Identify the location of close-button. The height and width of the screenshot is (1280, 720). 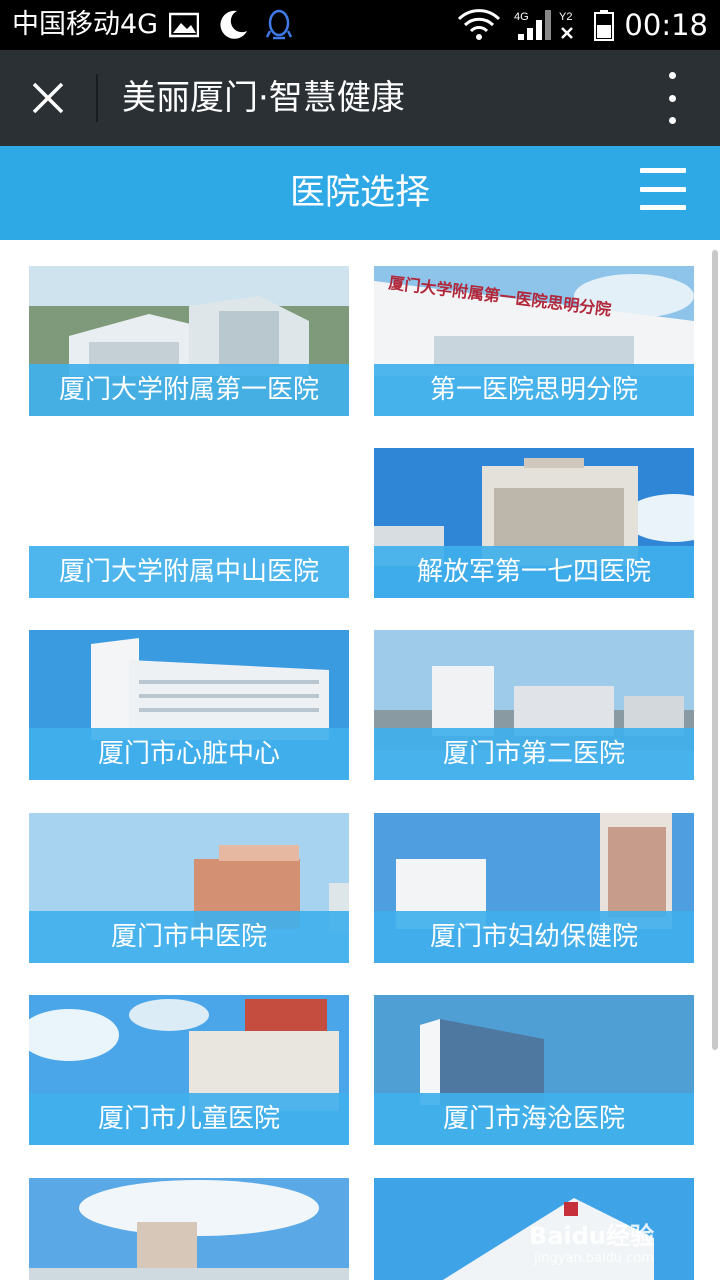
(48, 98).